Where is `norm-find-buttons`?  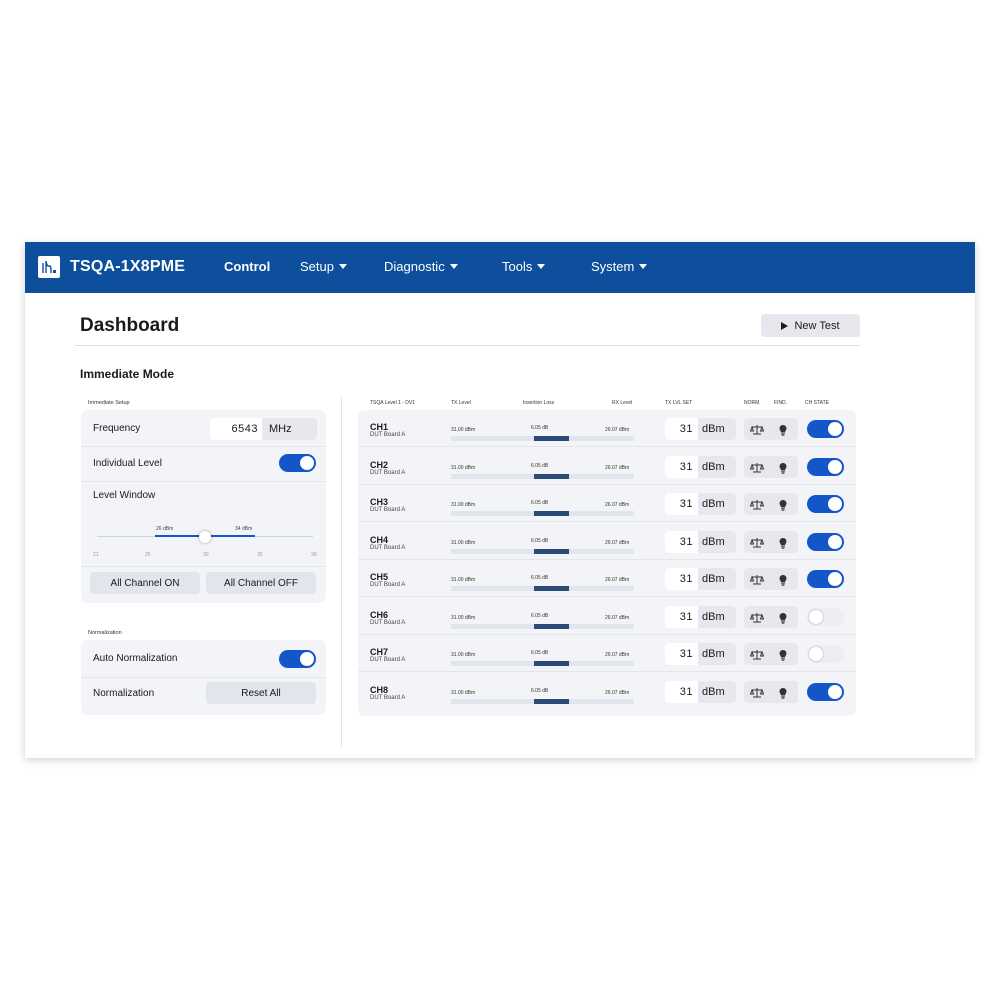 norm-find-buttons is located at coordinates (771, 429).